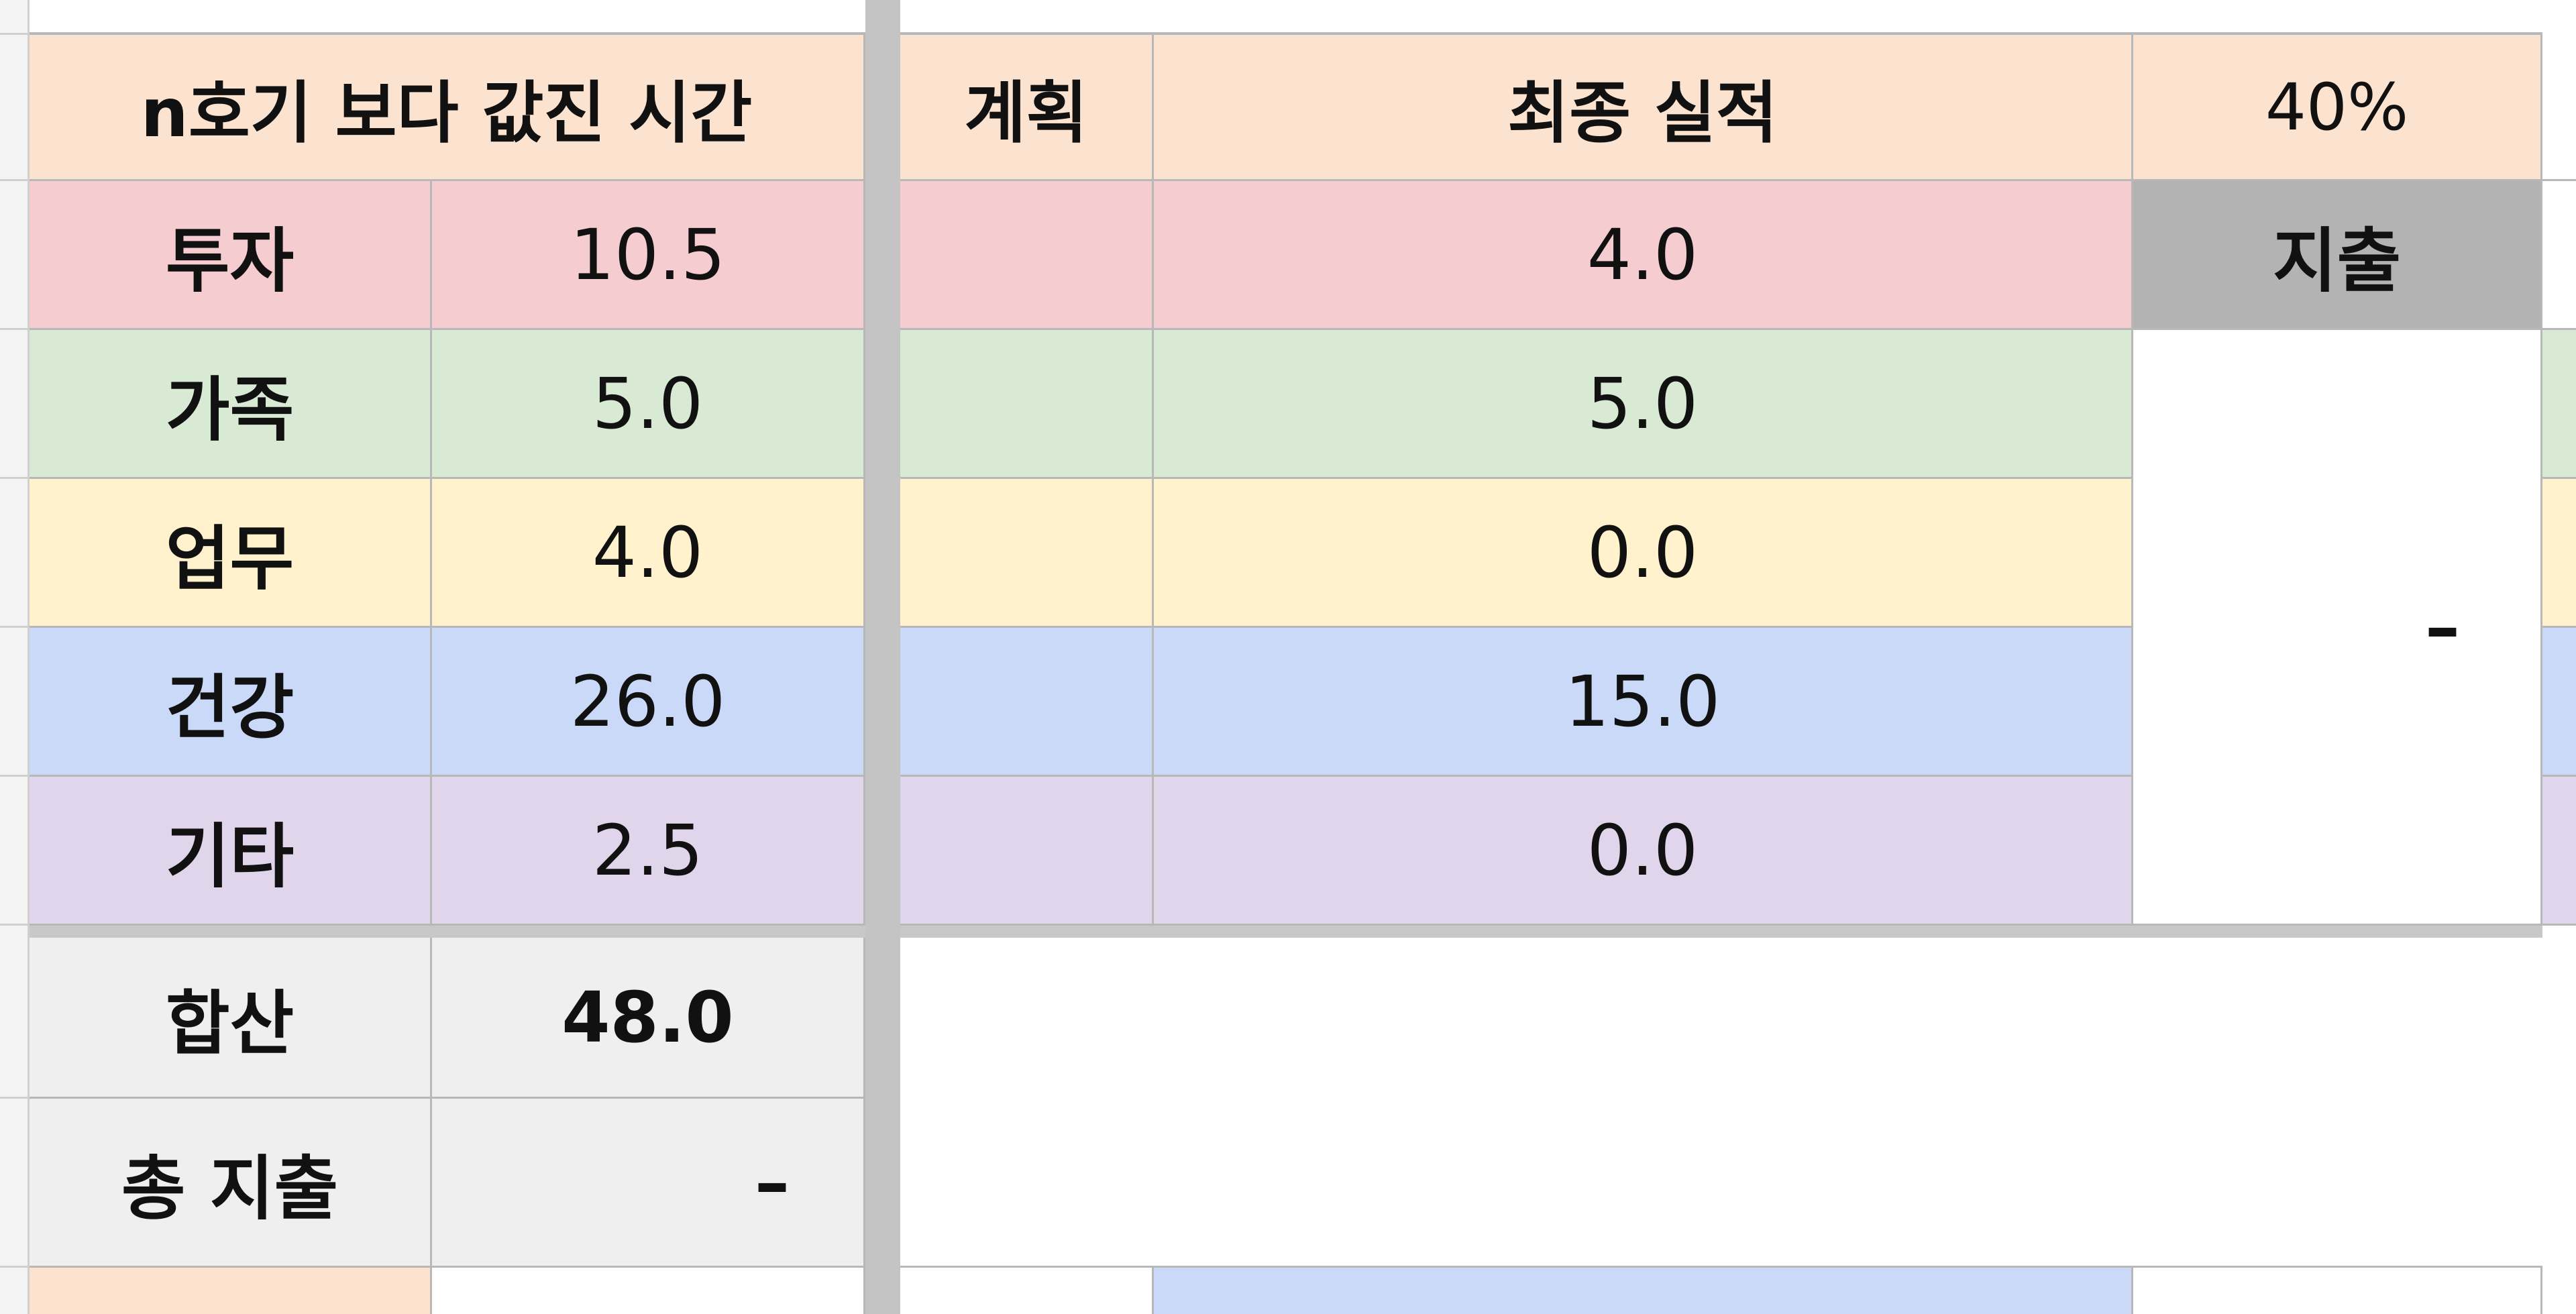 This screenshot has height=1314, width=2576. Describe the element at coordinates (1643, 1291) in the screenshot. I see `next-row-actual` at that location.